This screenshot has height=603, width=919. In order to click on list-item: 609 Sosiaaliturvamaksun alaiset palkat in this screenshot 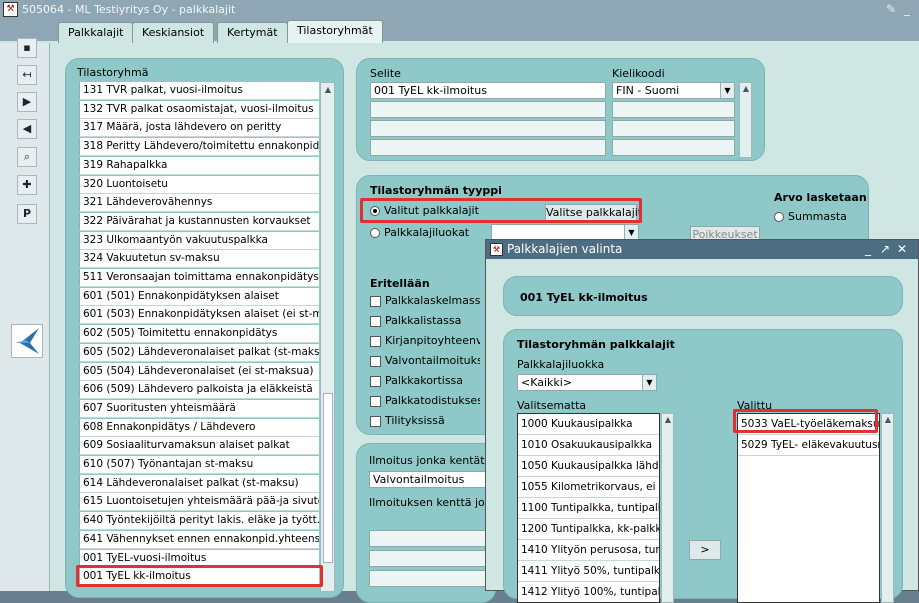, I will do `click(199, 446)`.